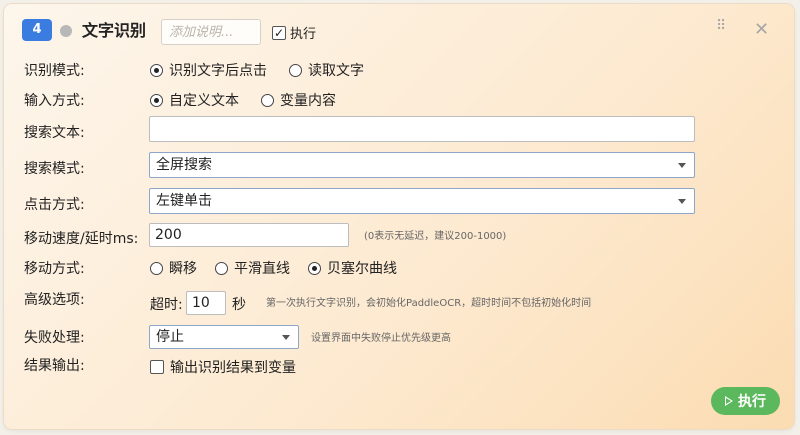  What do you see at coordinates (54, 169) in the screenshot?
I see `search-mode-label: 搜索模式:` at bounding box center [54, 169].